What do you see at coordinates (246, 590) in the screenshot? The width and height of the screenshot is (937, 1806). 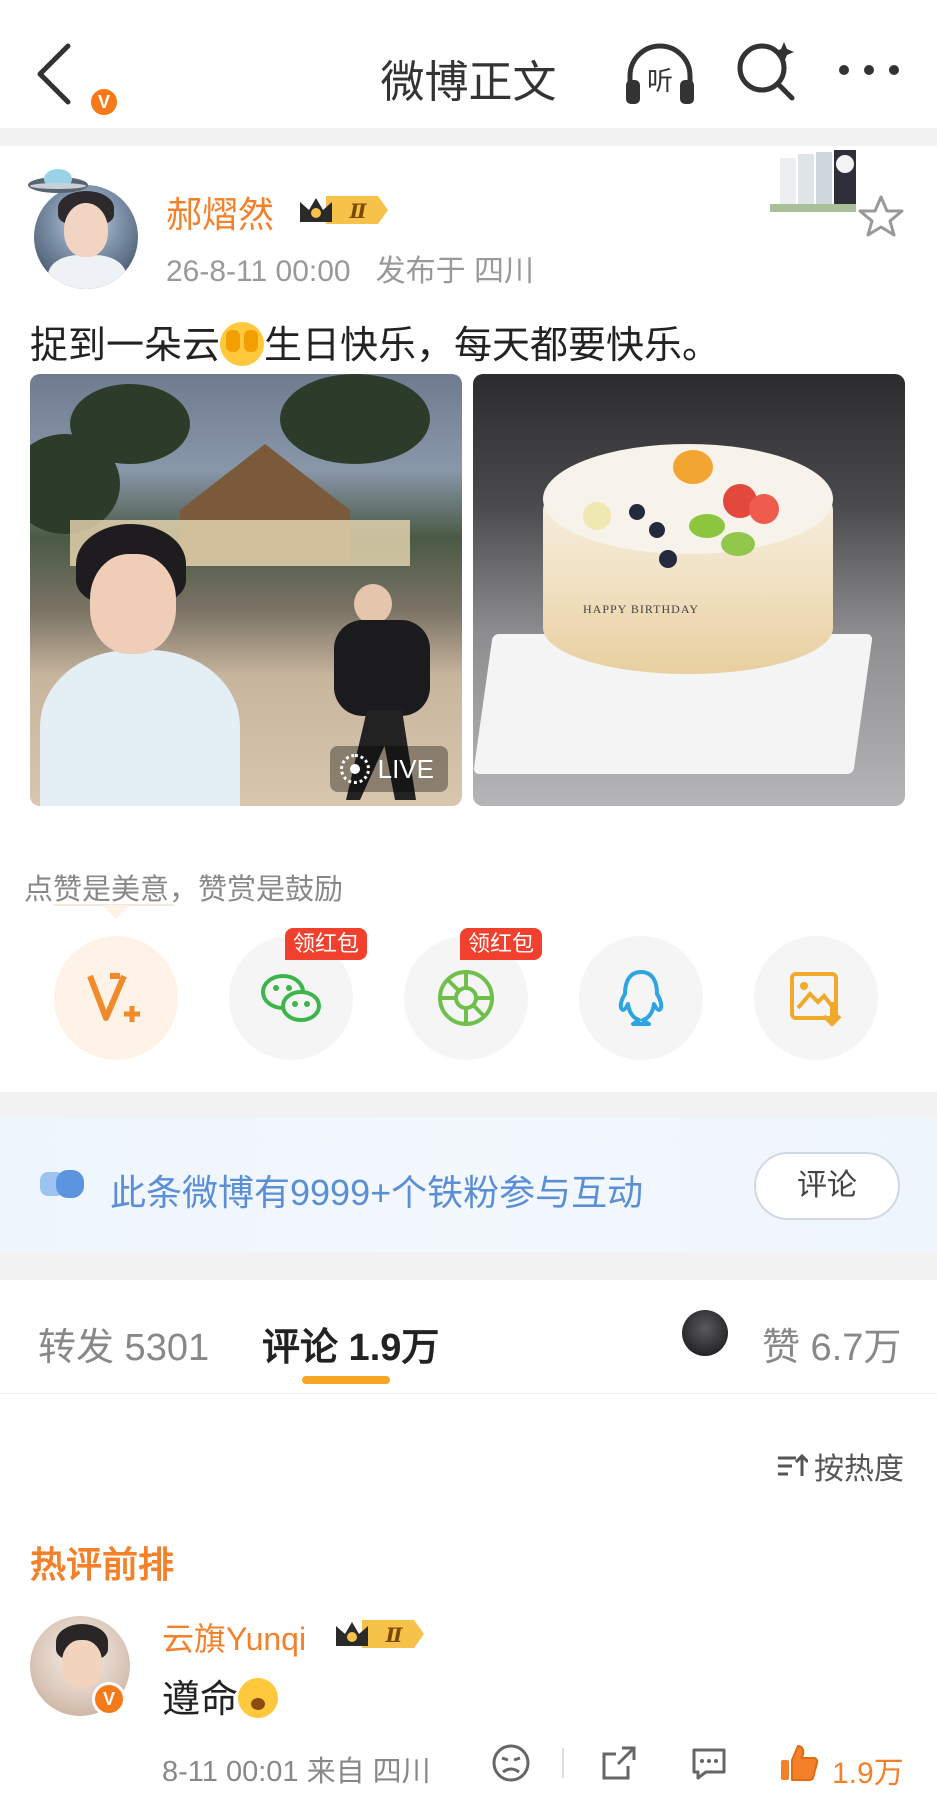 I see `post-photo-beach: LIVE` at bounding box center [246, 590].